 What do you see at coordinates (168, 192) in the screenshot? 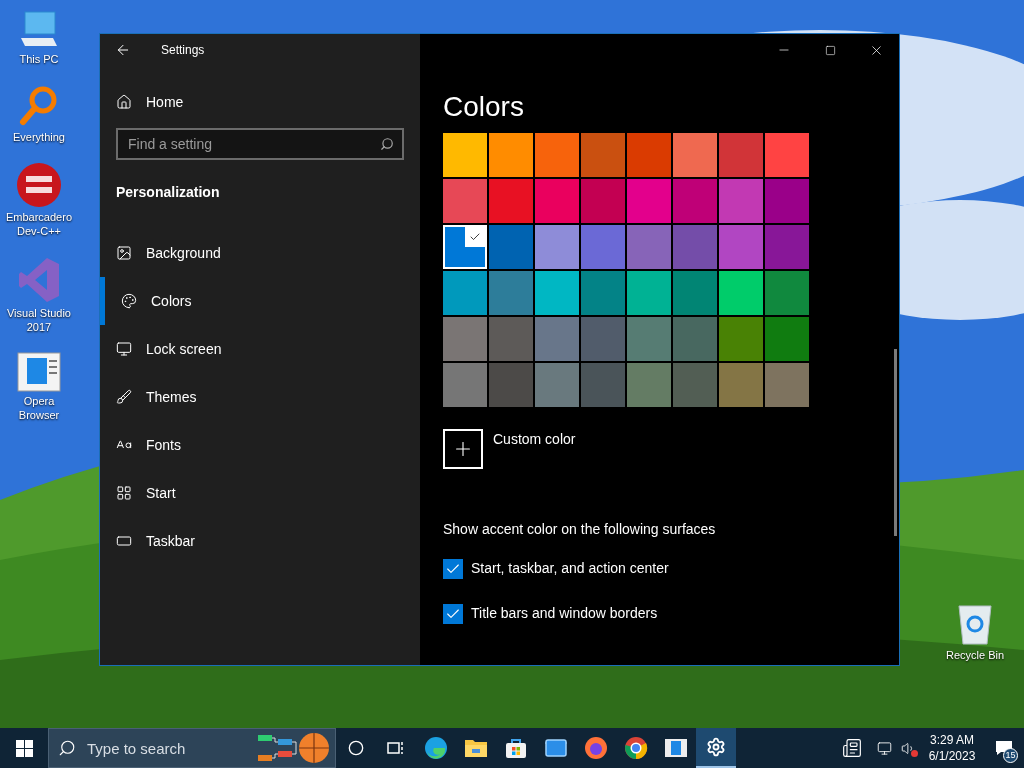
I see `section-heading: Personalization` at bounding box center [168, 192].